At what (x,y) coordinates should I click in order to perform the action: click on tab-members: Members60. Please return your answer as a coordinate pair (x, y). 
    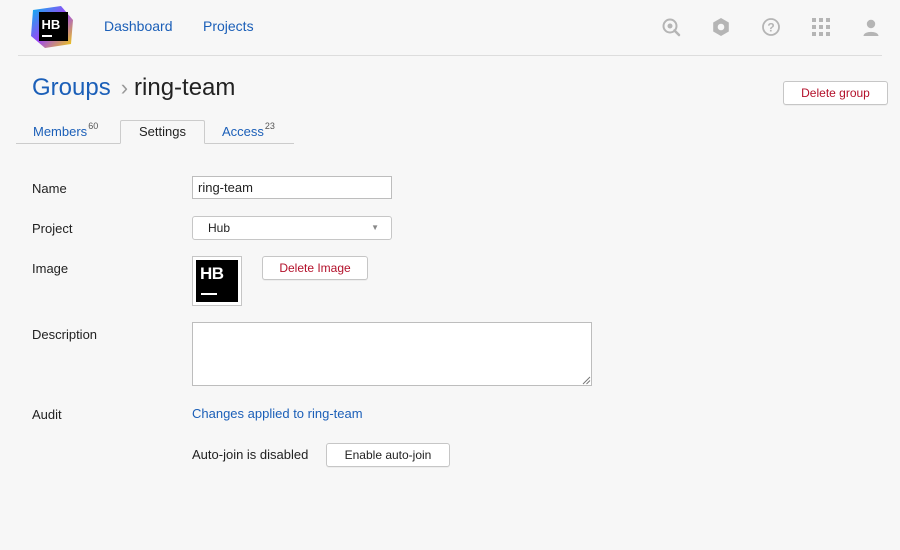
    Looking at the image, I should click on (66, 133).